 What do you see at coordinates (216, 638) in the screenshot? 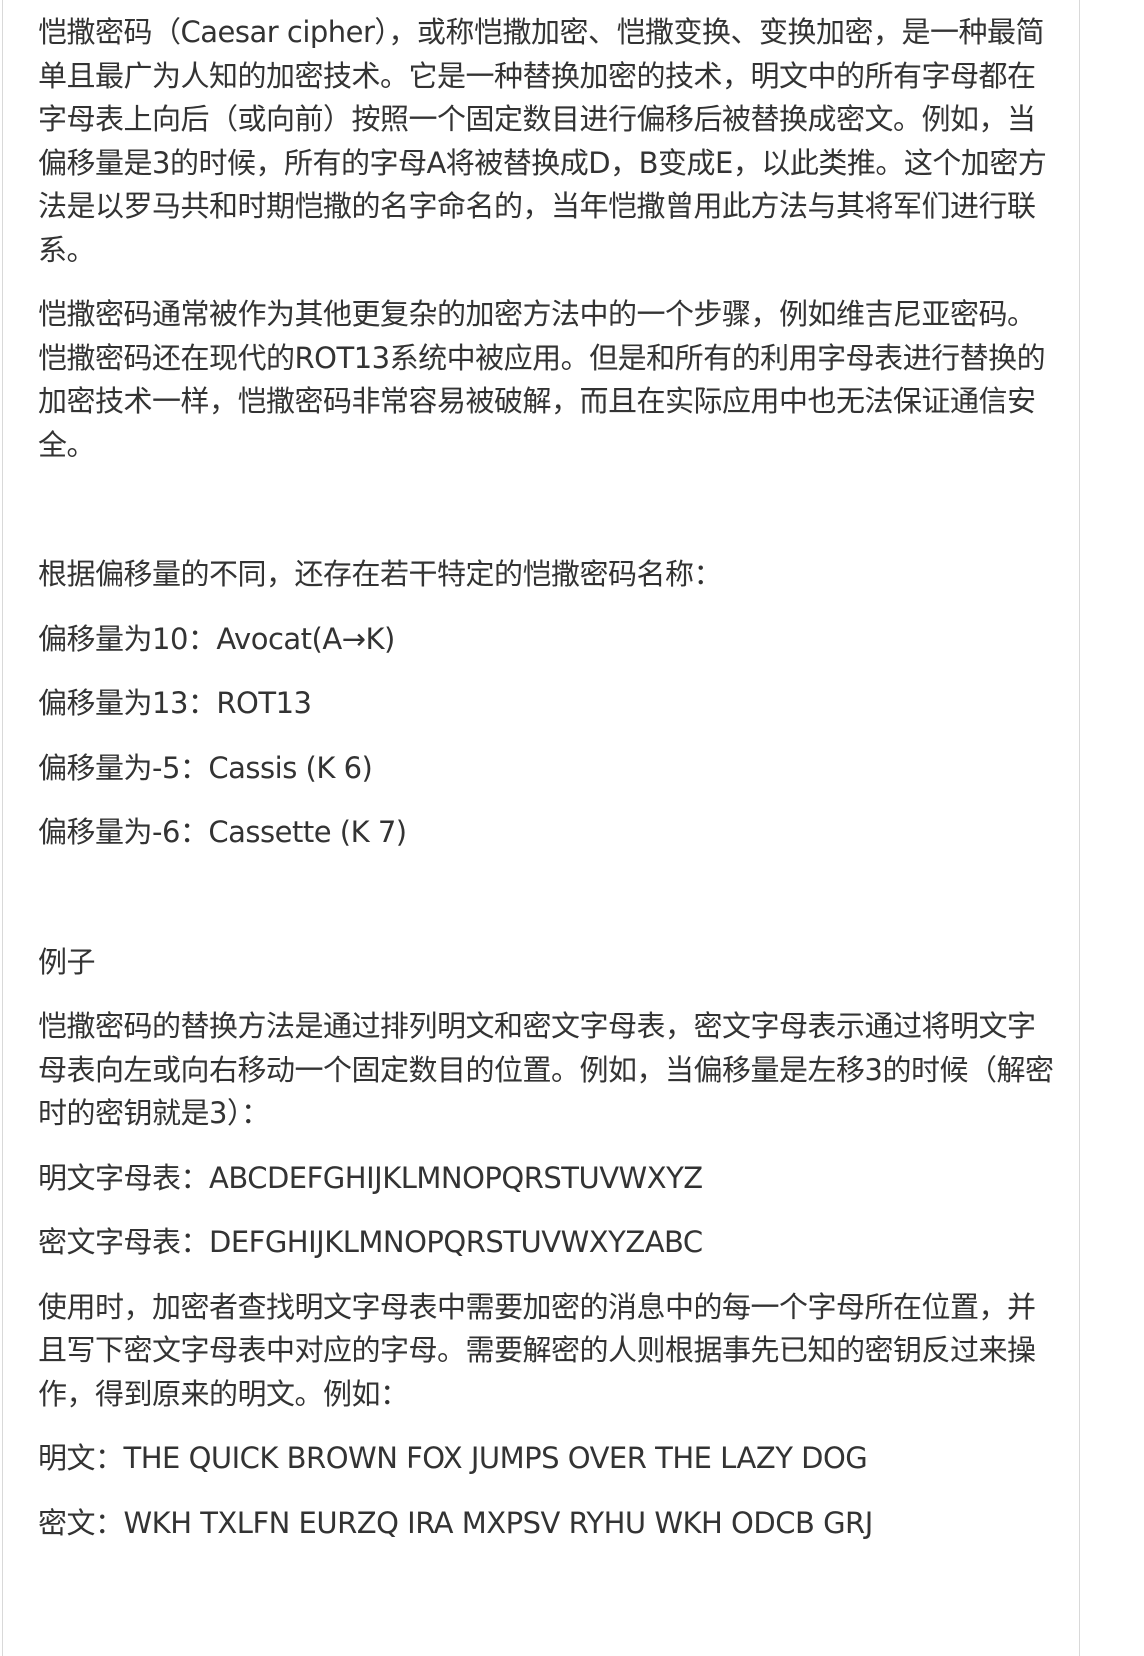
I see `variant-item: 偏移量为10：Avocat(A→K)` at bounding box center [216, 638].